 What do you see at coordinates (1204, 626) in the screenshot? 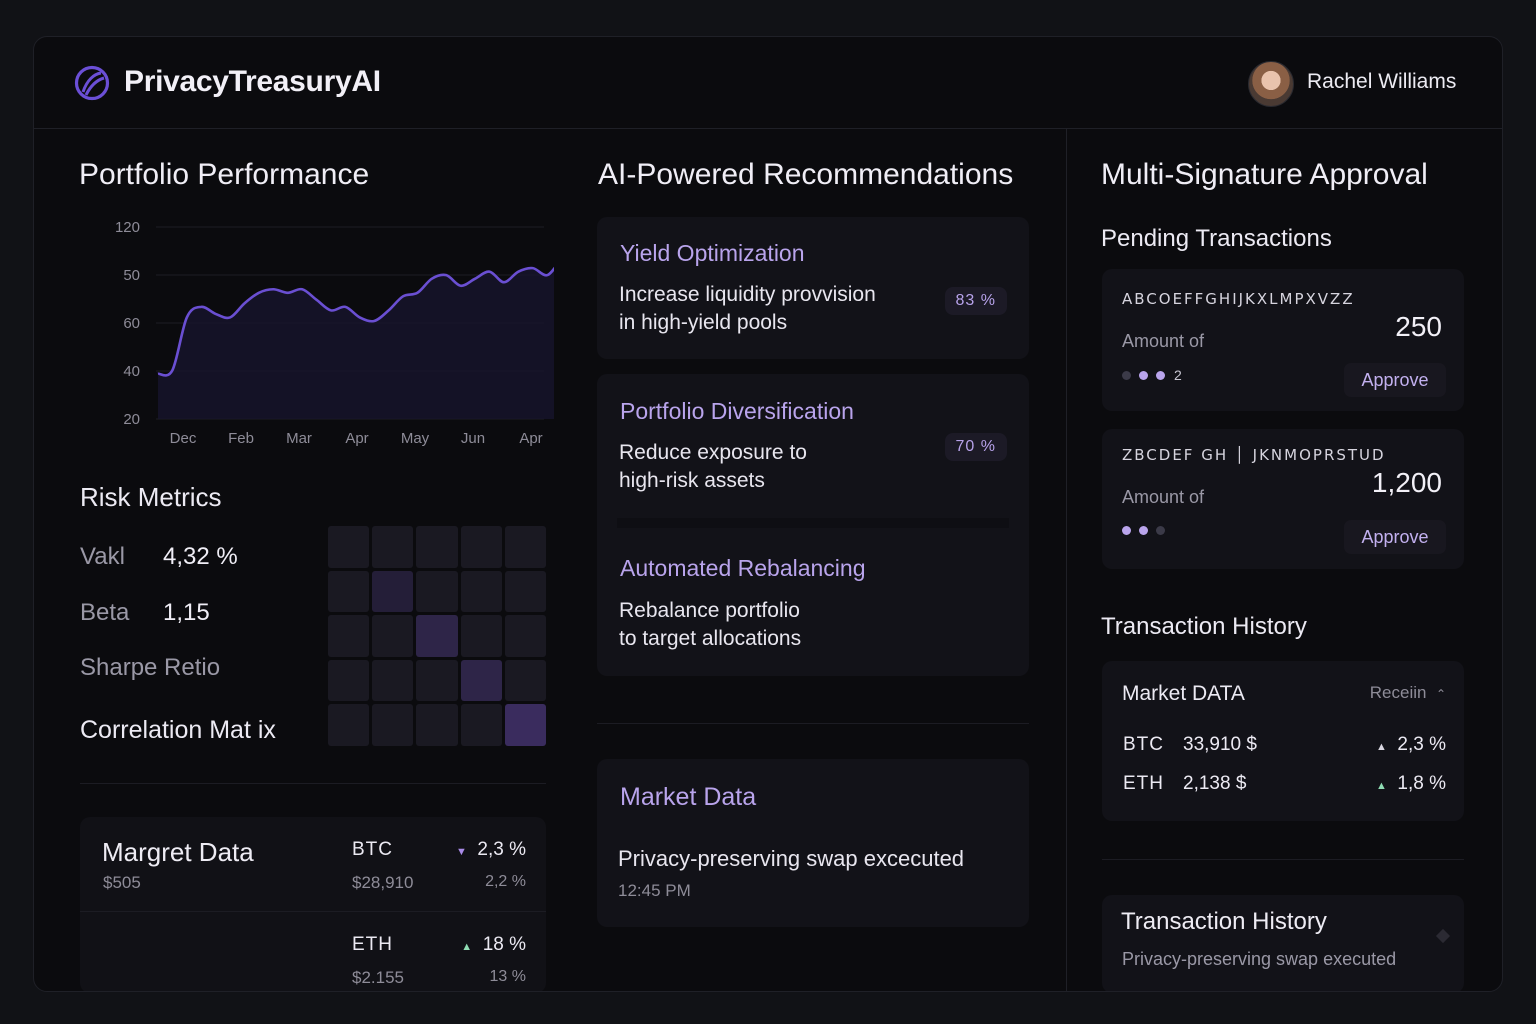
I see `transaction-history-title: Transaction History` at bounding box center [1204, 626].